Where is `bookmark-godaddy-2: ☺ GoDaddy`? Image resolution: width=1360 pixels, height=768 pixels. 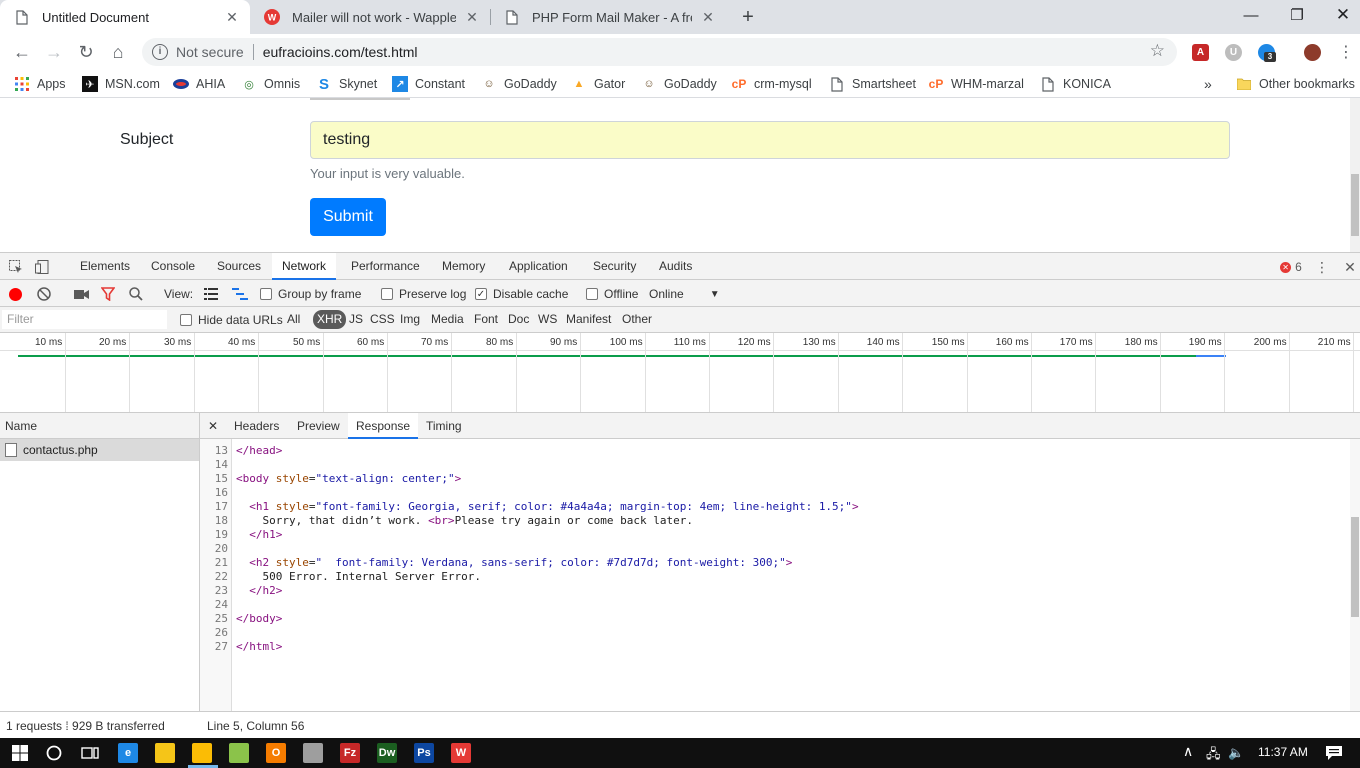
bookmark-godaddy-2: ☺ GoDaddy is located at coordinates (678, 84).